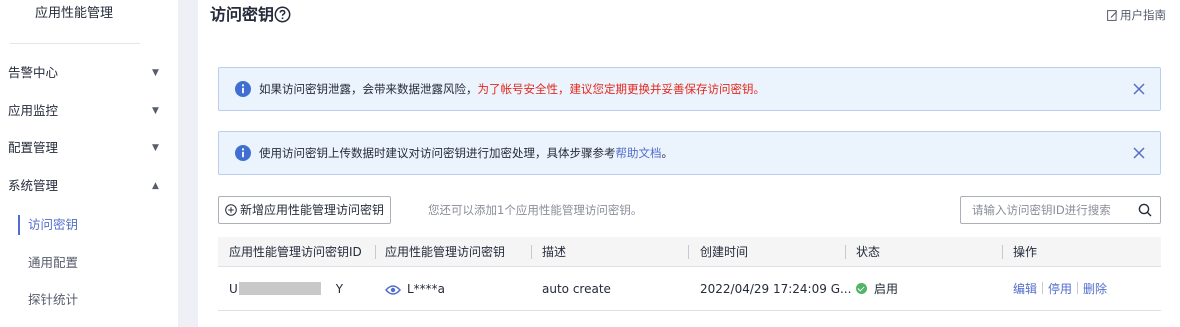 The width and height of the screenshot is (1180, 327). What do you see at coordinates (437, 153) in the screenshot?
I see `alert-message: 使用访问密钥上传数据时建议对访问密钥进行加密处理，具体步骤参考` at bounding box center [437, 153].